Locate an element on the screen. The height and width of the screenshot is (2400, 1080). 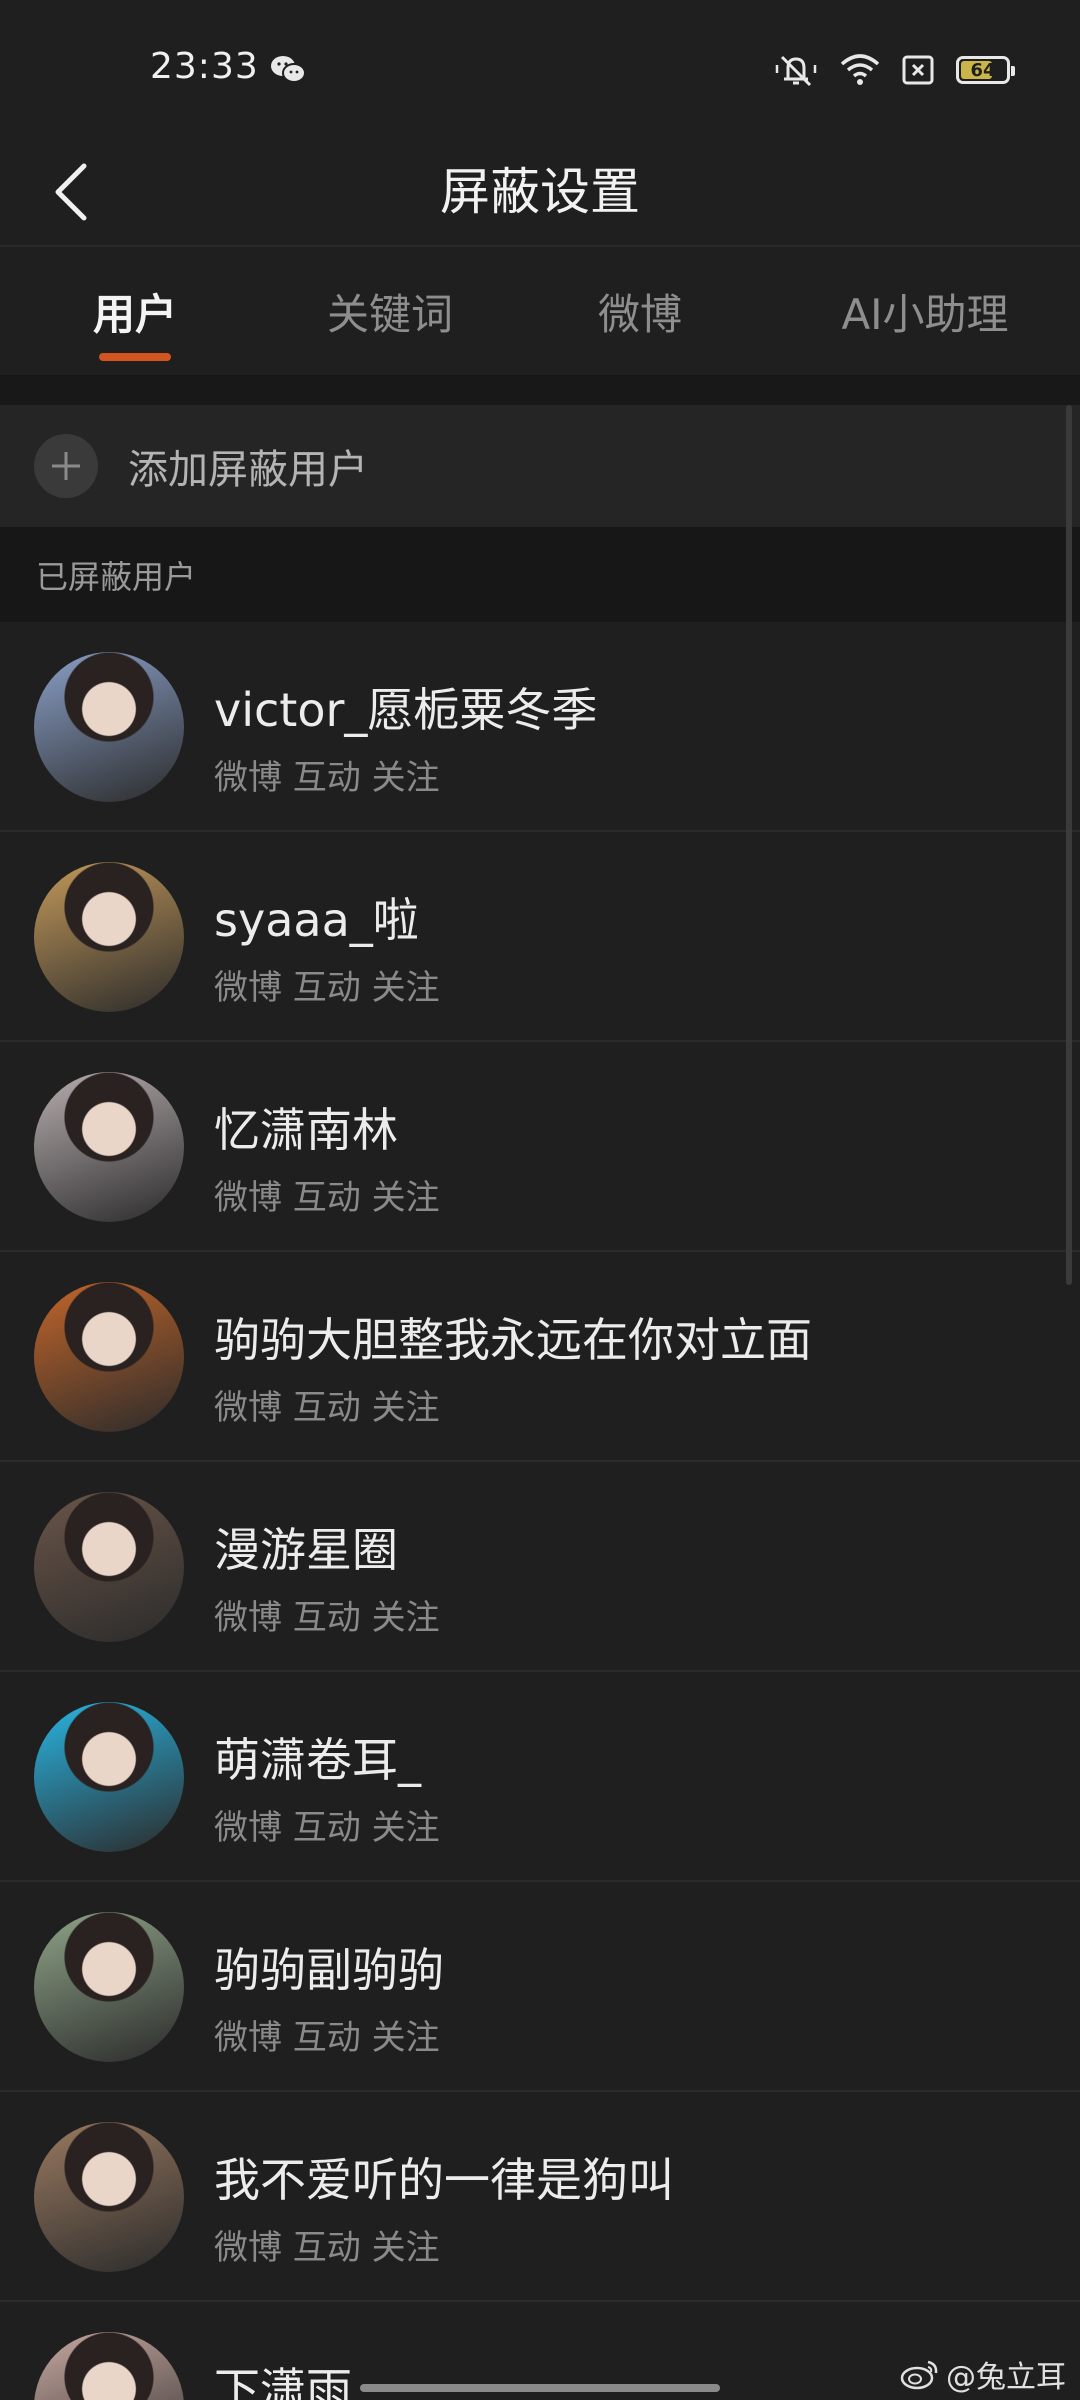
user-name: 我不爱听的一律是狗叫 is located at coordinates (444, 2180).